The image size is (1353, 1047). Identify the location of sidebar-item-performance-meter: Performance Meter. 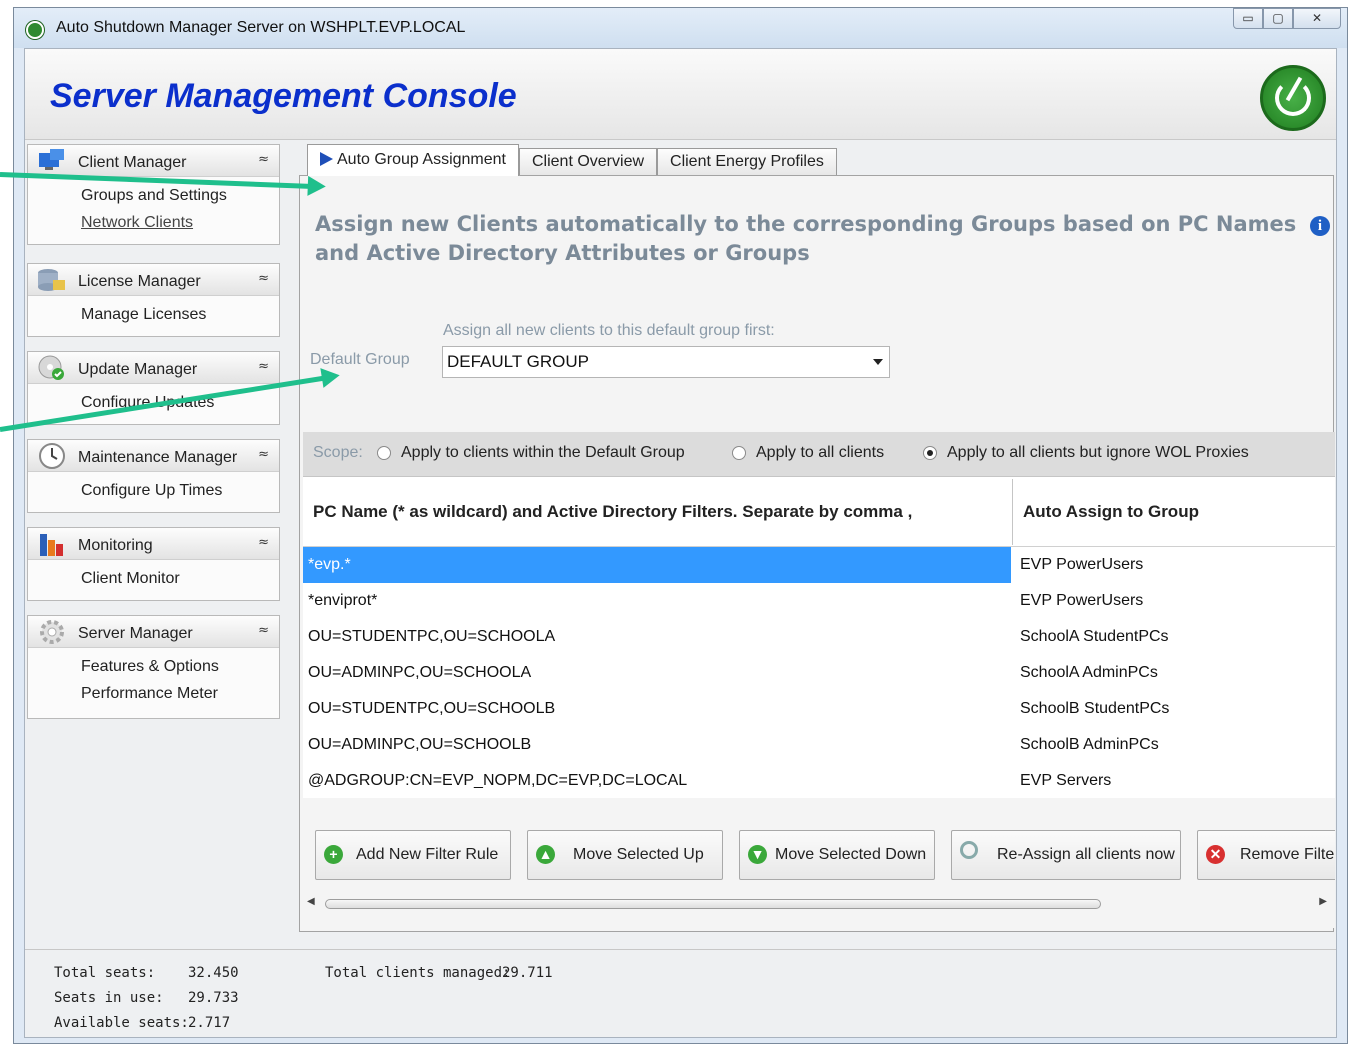
(153, 693).